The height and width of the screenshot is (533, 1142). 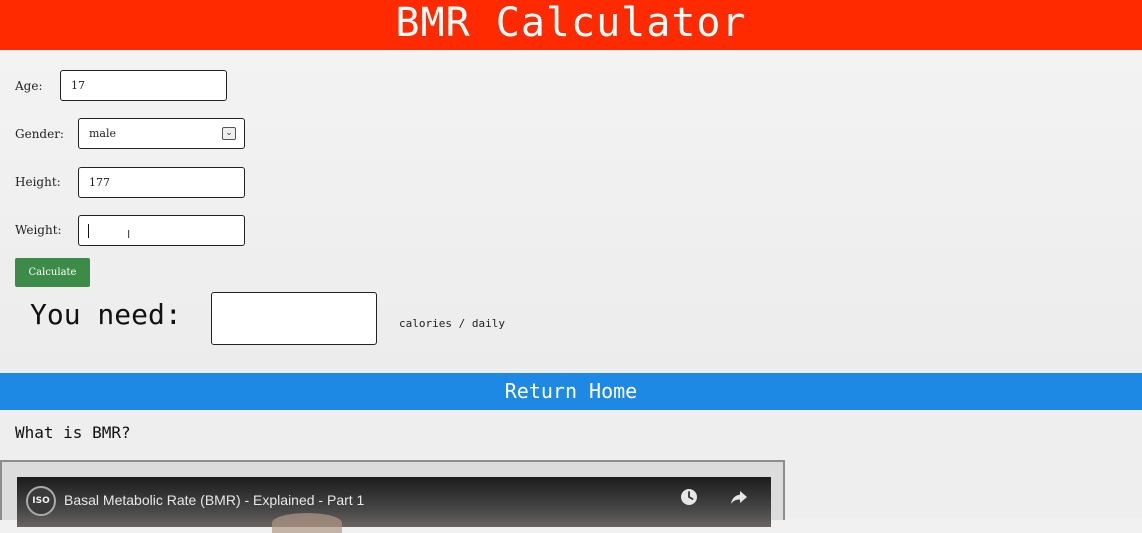 What do you see at coordinates (38, 230) in the screenshot?
I see `weight-label: Weight:` at bounding box center [38, 230].